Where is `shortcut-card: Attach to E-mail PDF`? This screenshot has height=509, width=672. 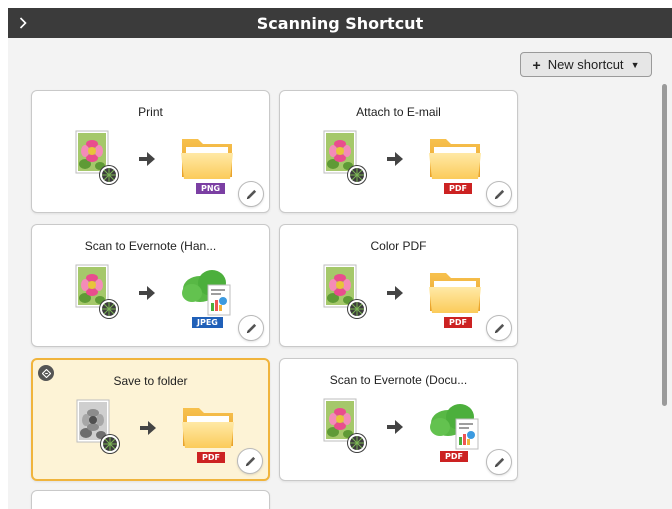
shortcut-card: Attach to E-mail PDF is located at coordinates (398, 151).